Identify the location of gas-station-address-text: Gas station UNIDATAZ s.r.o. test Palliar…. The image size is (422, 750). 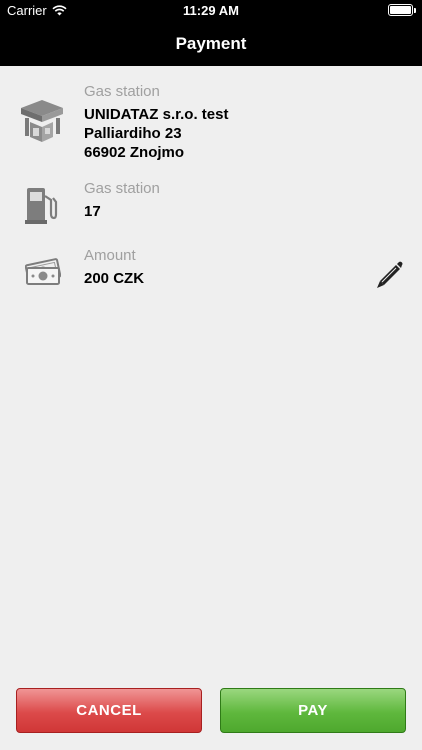
(156, 122).